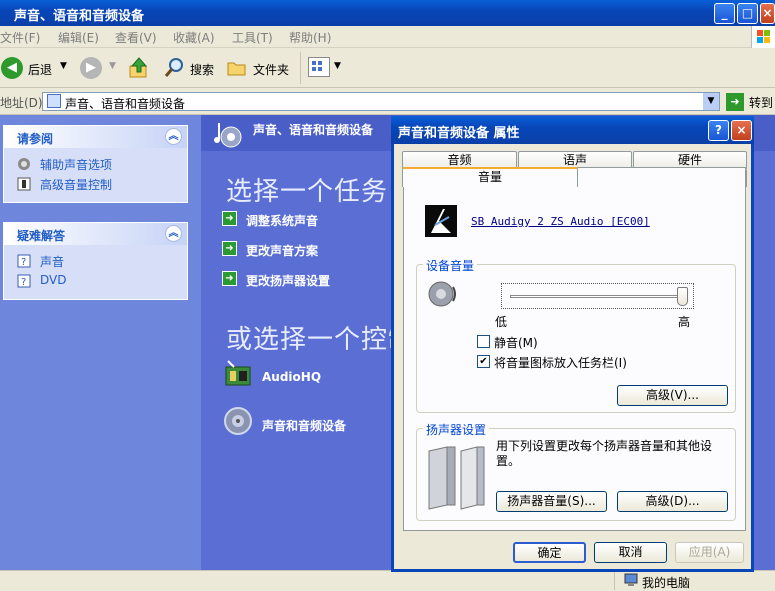 This screenshot has height=591, width=775. I want to click on troubleshoot-body: ? 声音 ? DVD, so click(95, 272).